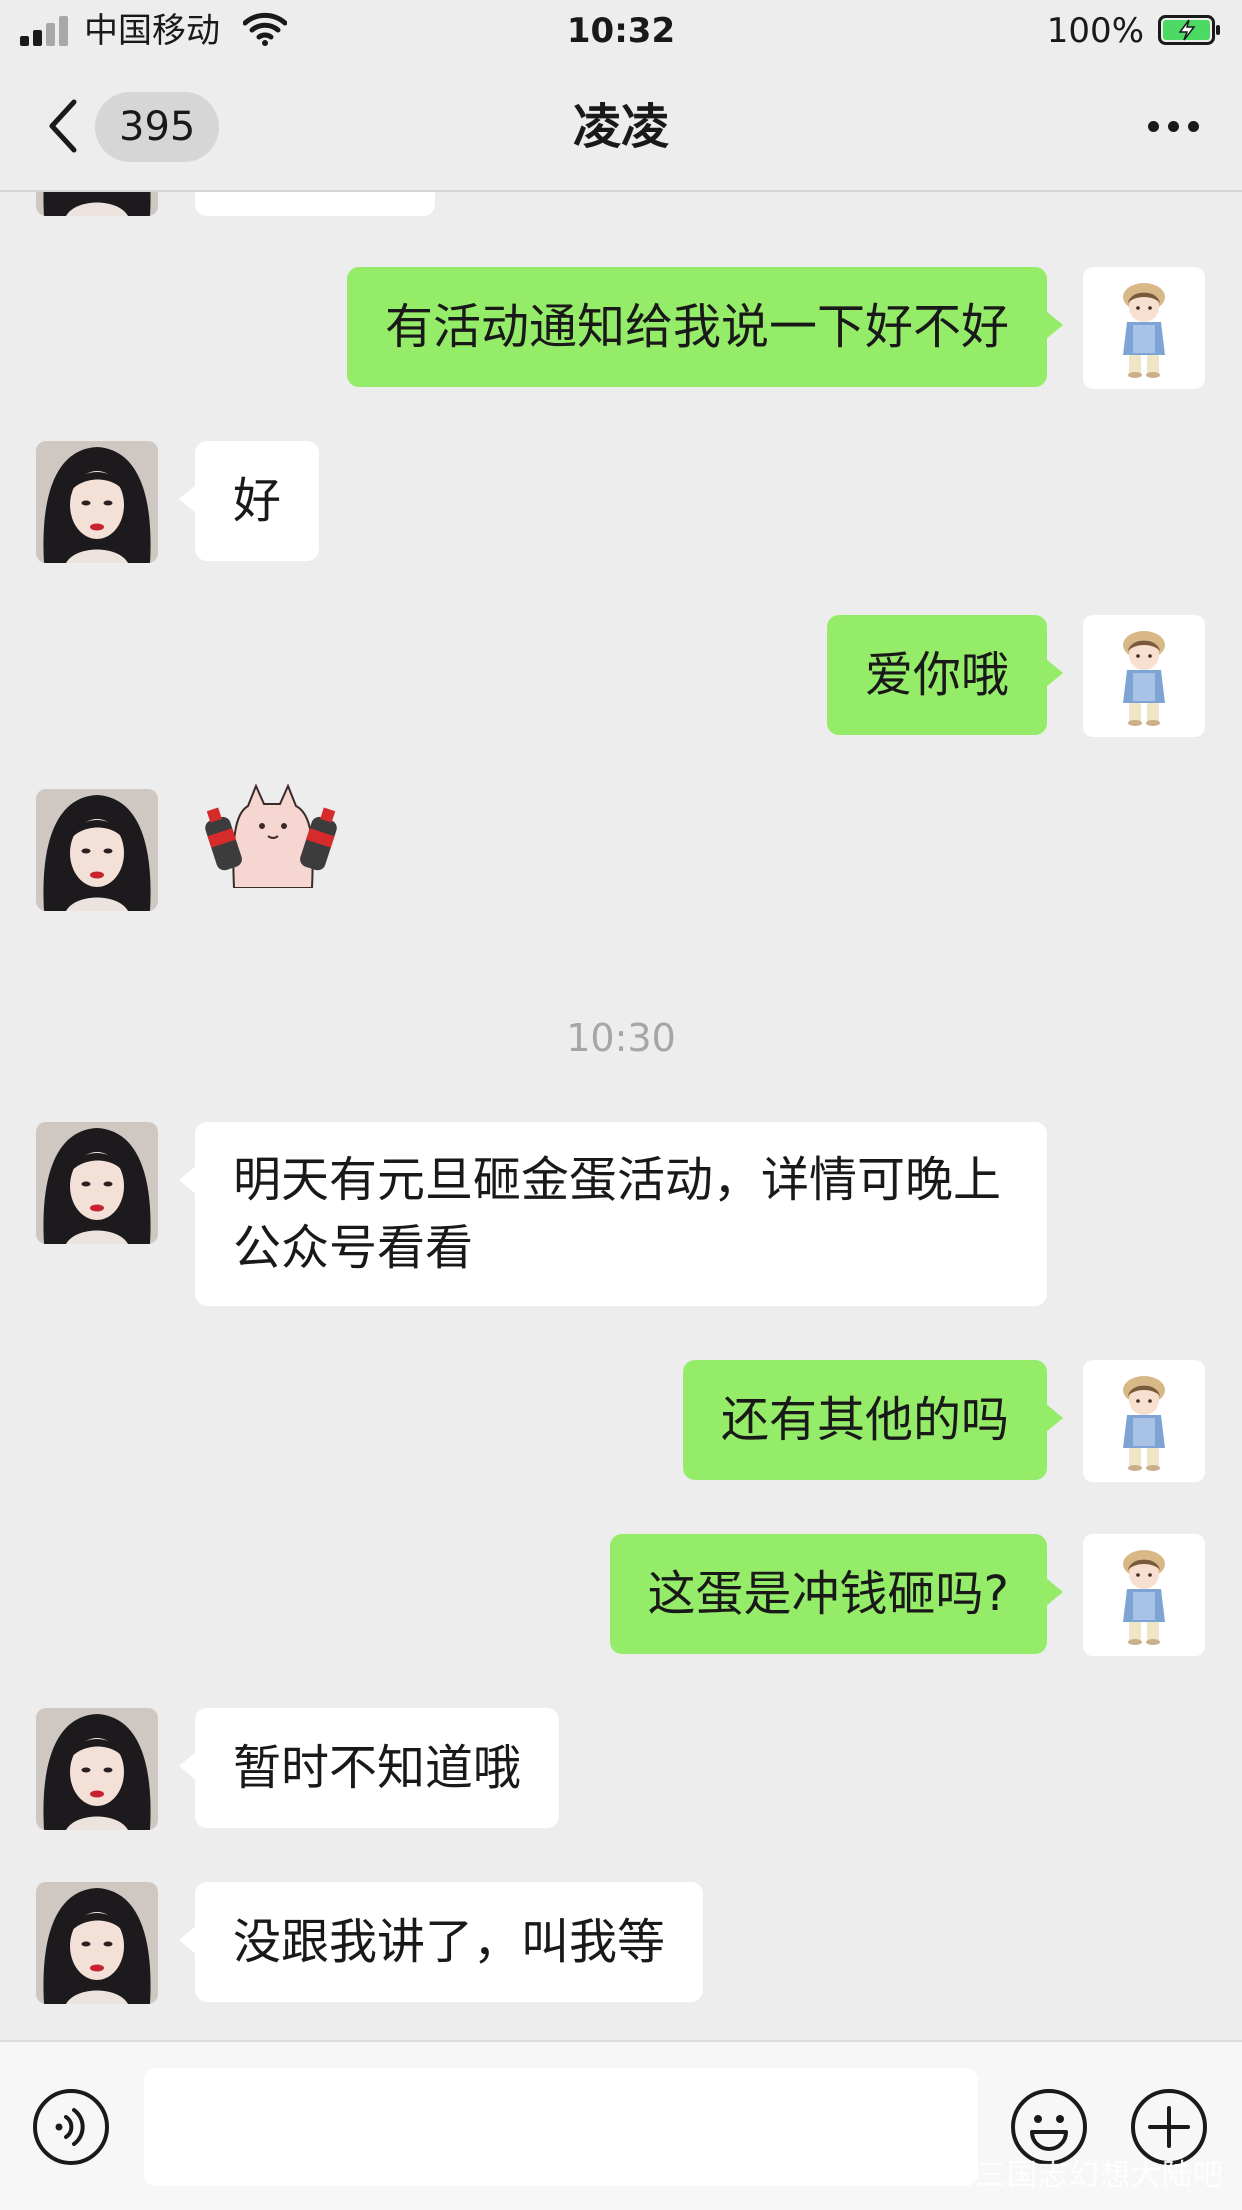 This screenshot has width=1242, height=2210. I want to click on forum-watermark: 三国志幻想大陆吧, so click(1100, 2175).